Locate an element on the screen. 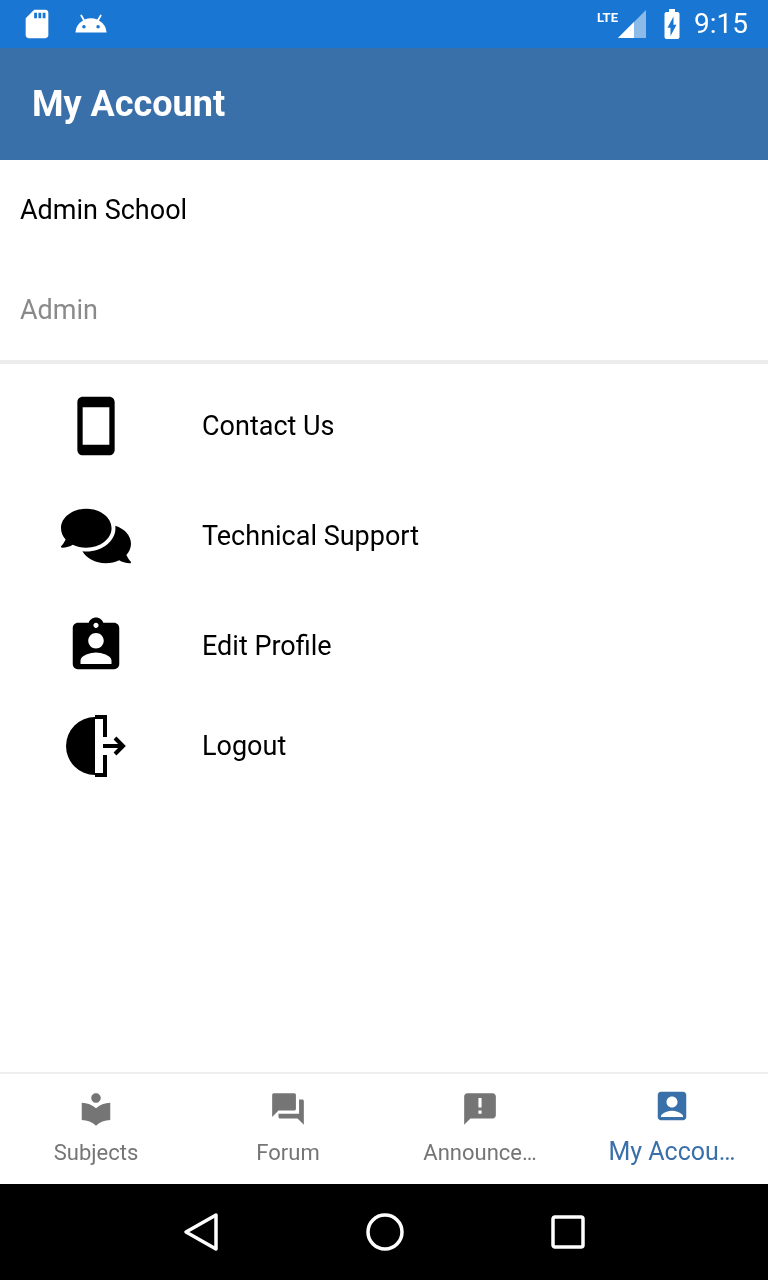 Image resolution: width=768 pixels, height=1280 pixels. signal-icon is located at coordinates (632, 24).